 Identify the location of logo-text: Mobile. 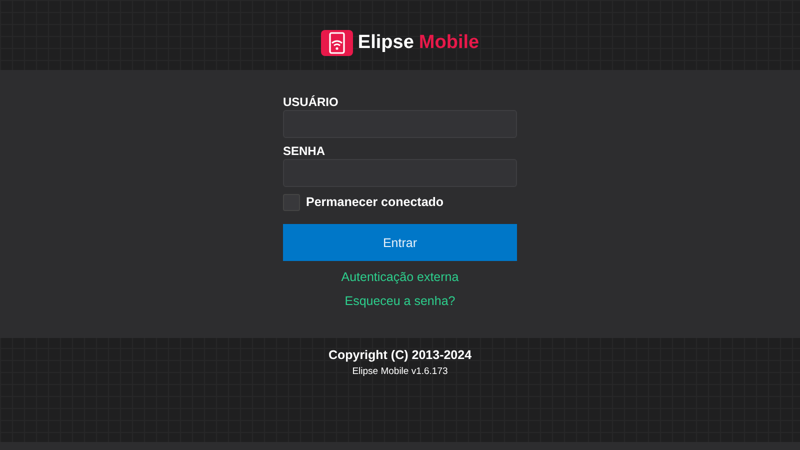
(449, 43).